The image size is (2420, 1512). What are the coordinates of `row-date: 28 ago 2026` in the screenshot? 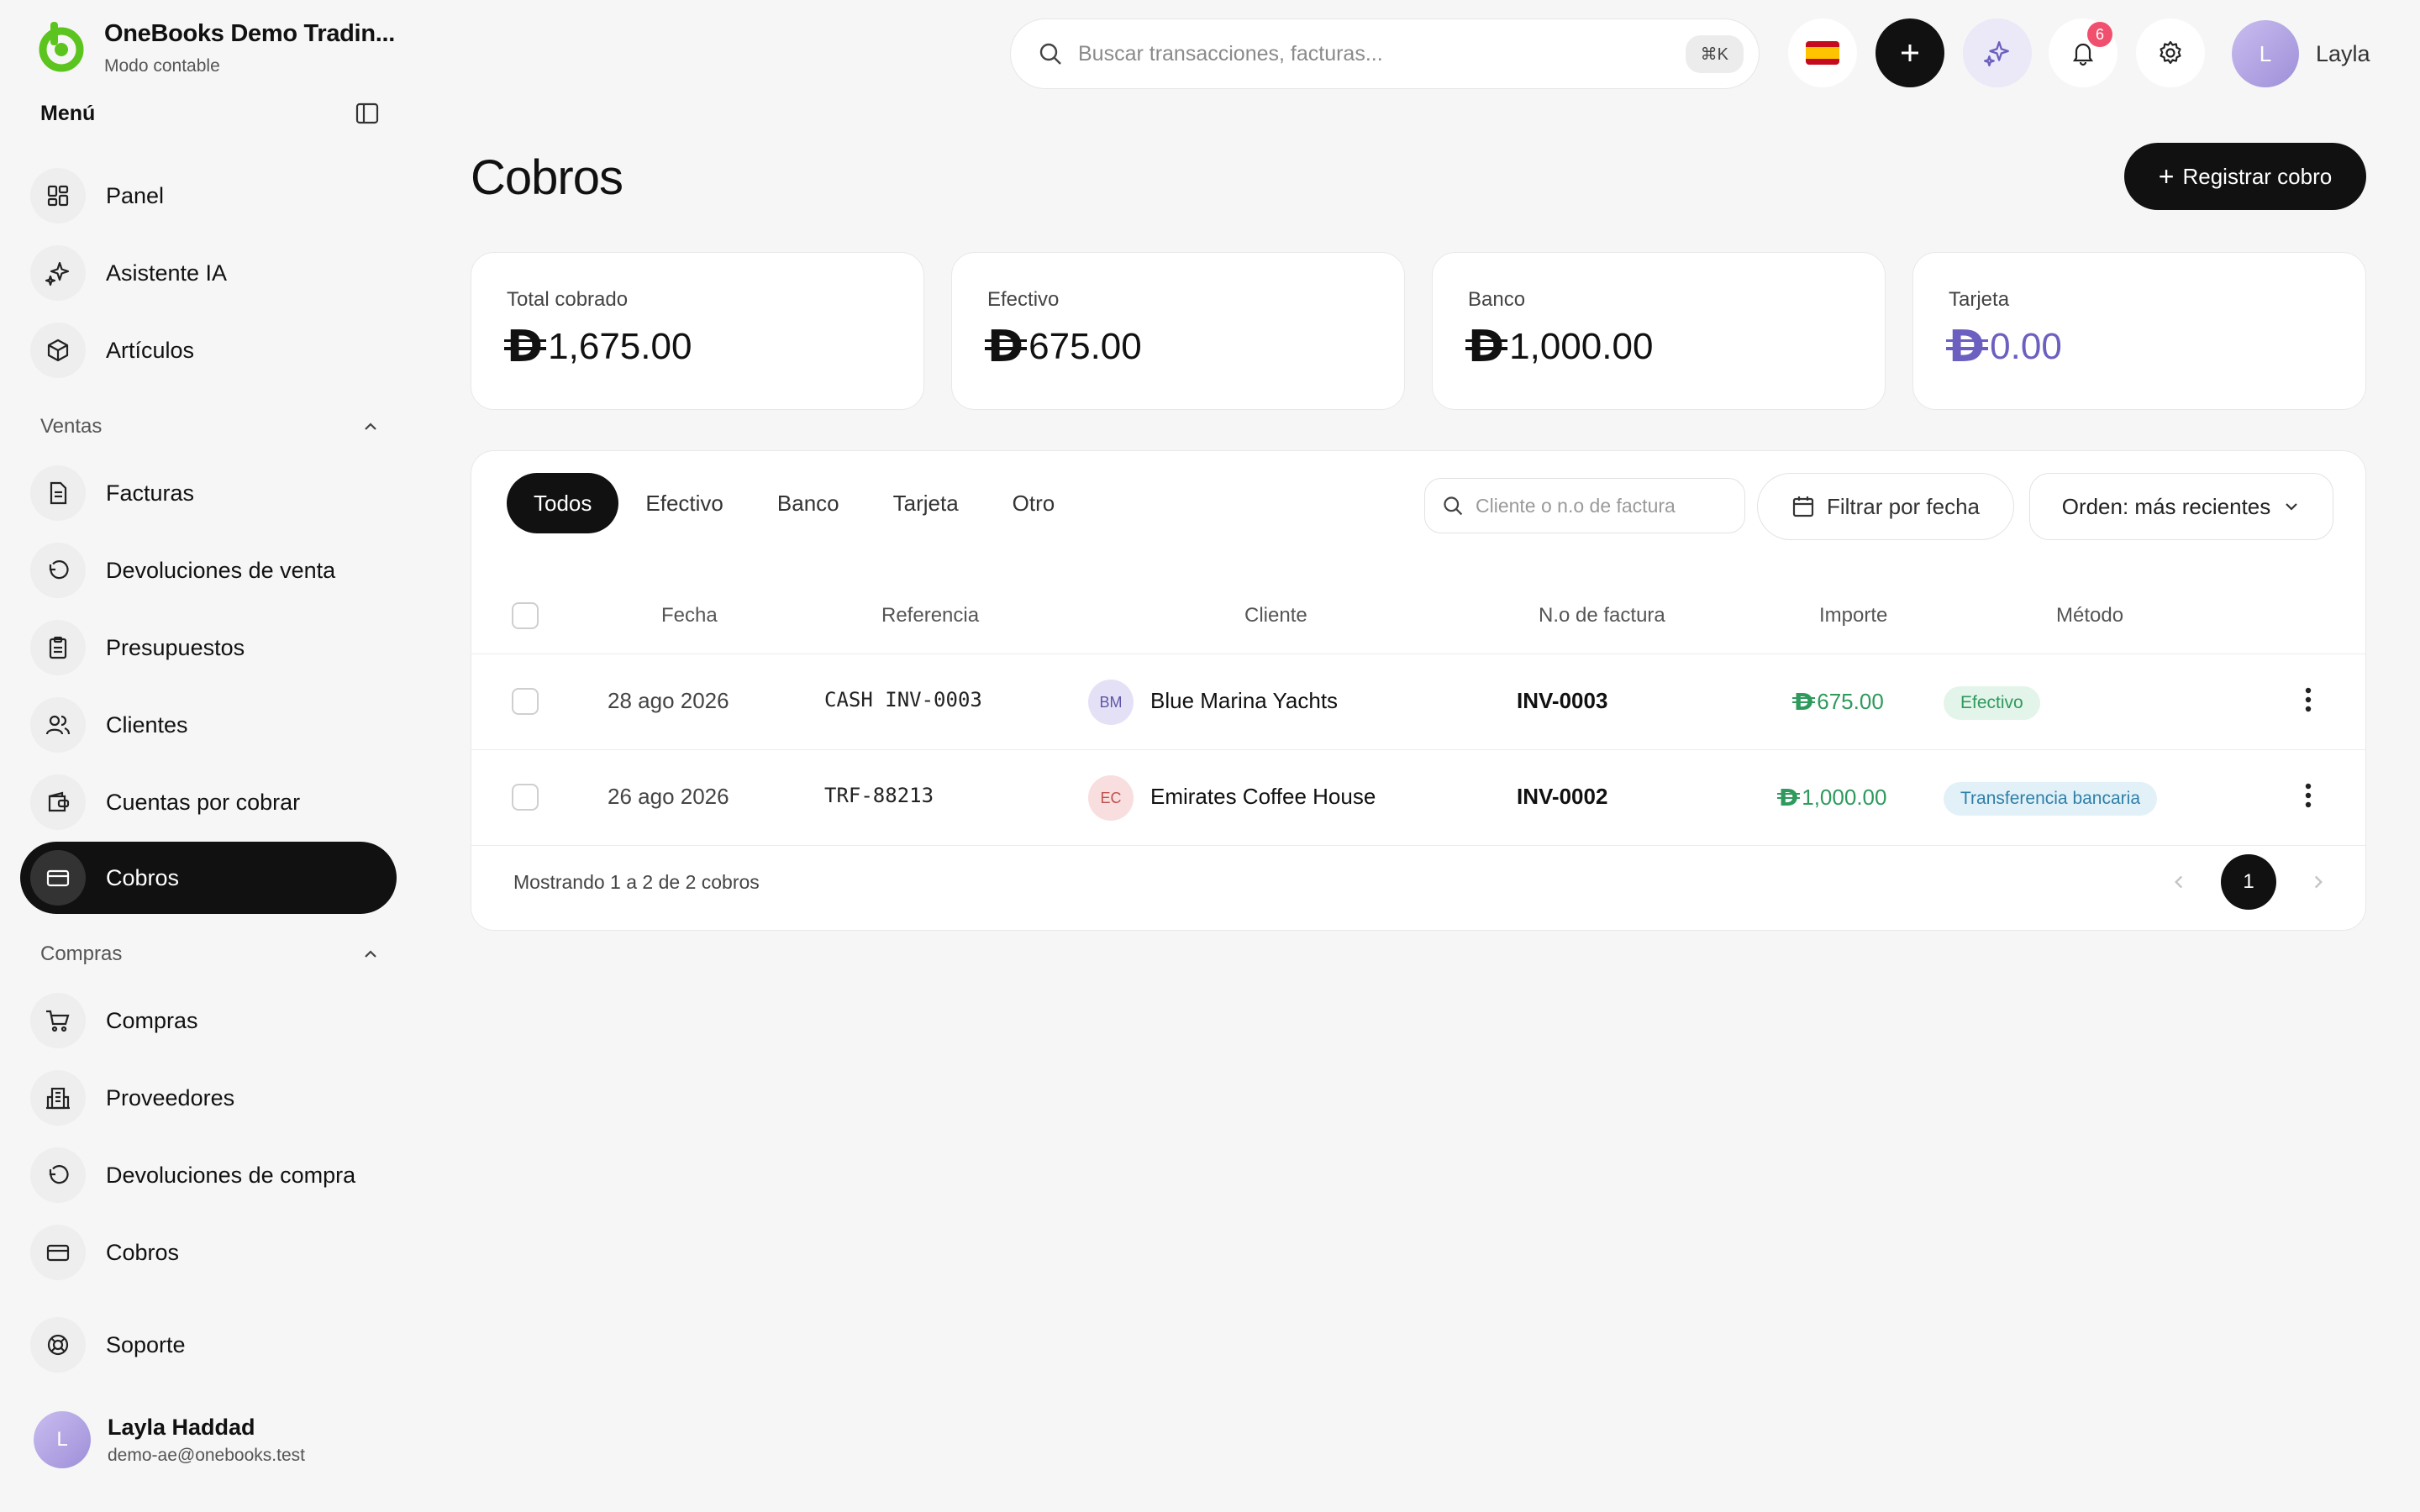 It's located at (668, 700).